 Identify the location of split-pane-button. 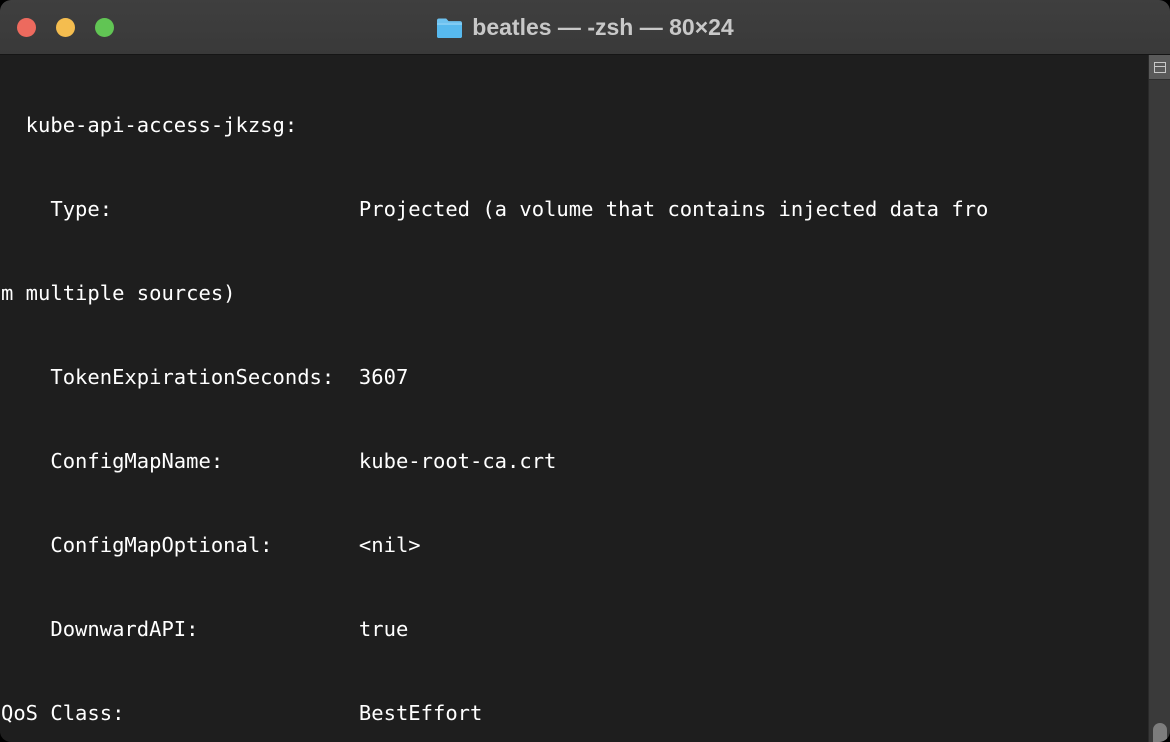
(1159, 67).